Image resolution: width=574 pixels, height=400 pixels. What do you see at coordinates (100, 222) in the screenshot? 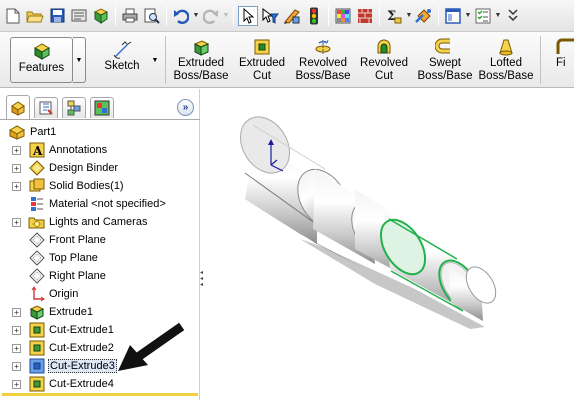
I see `tree-item-lights-and-cameras: + Lights and Cameras` at bounding box center [100, 222].